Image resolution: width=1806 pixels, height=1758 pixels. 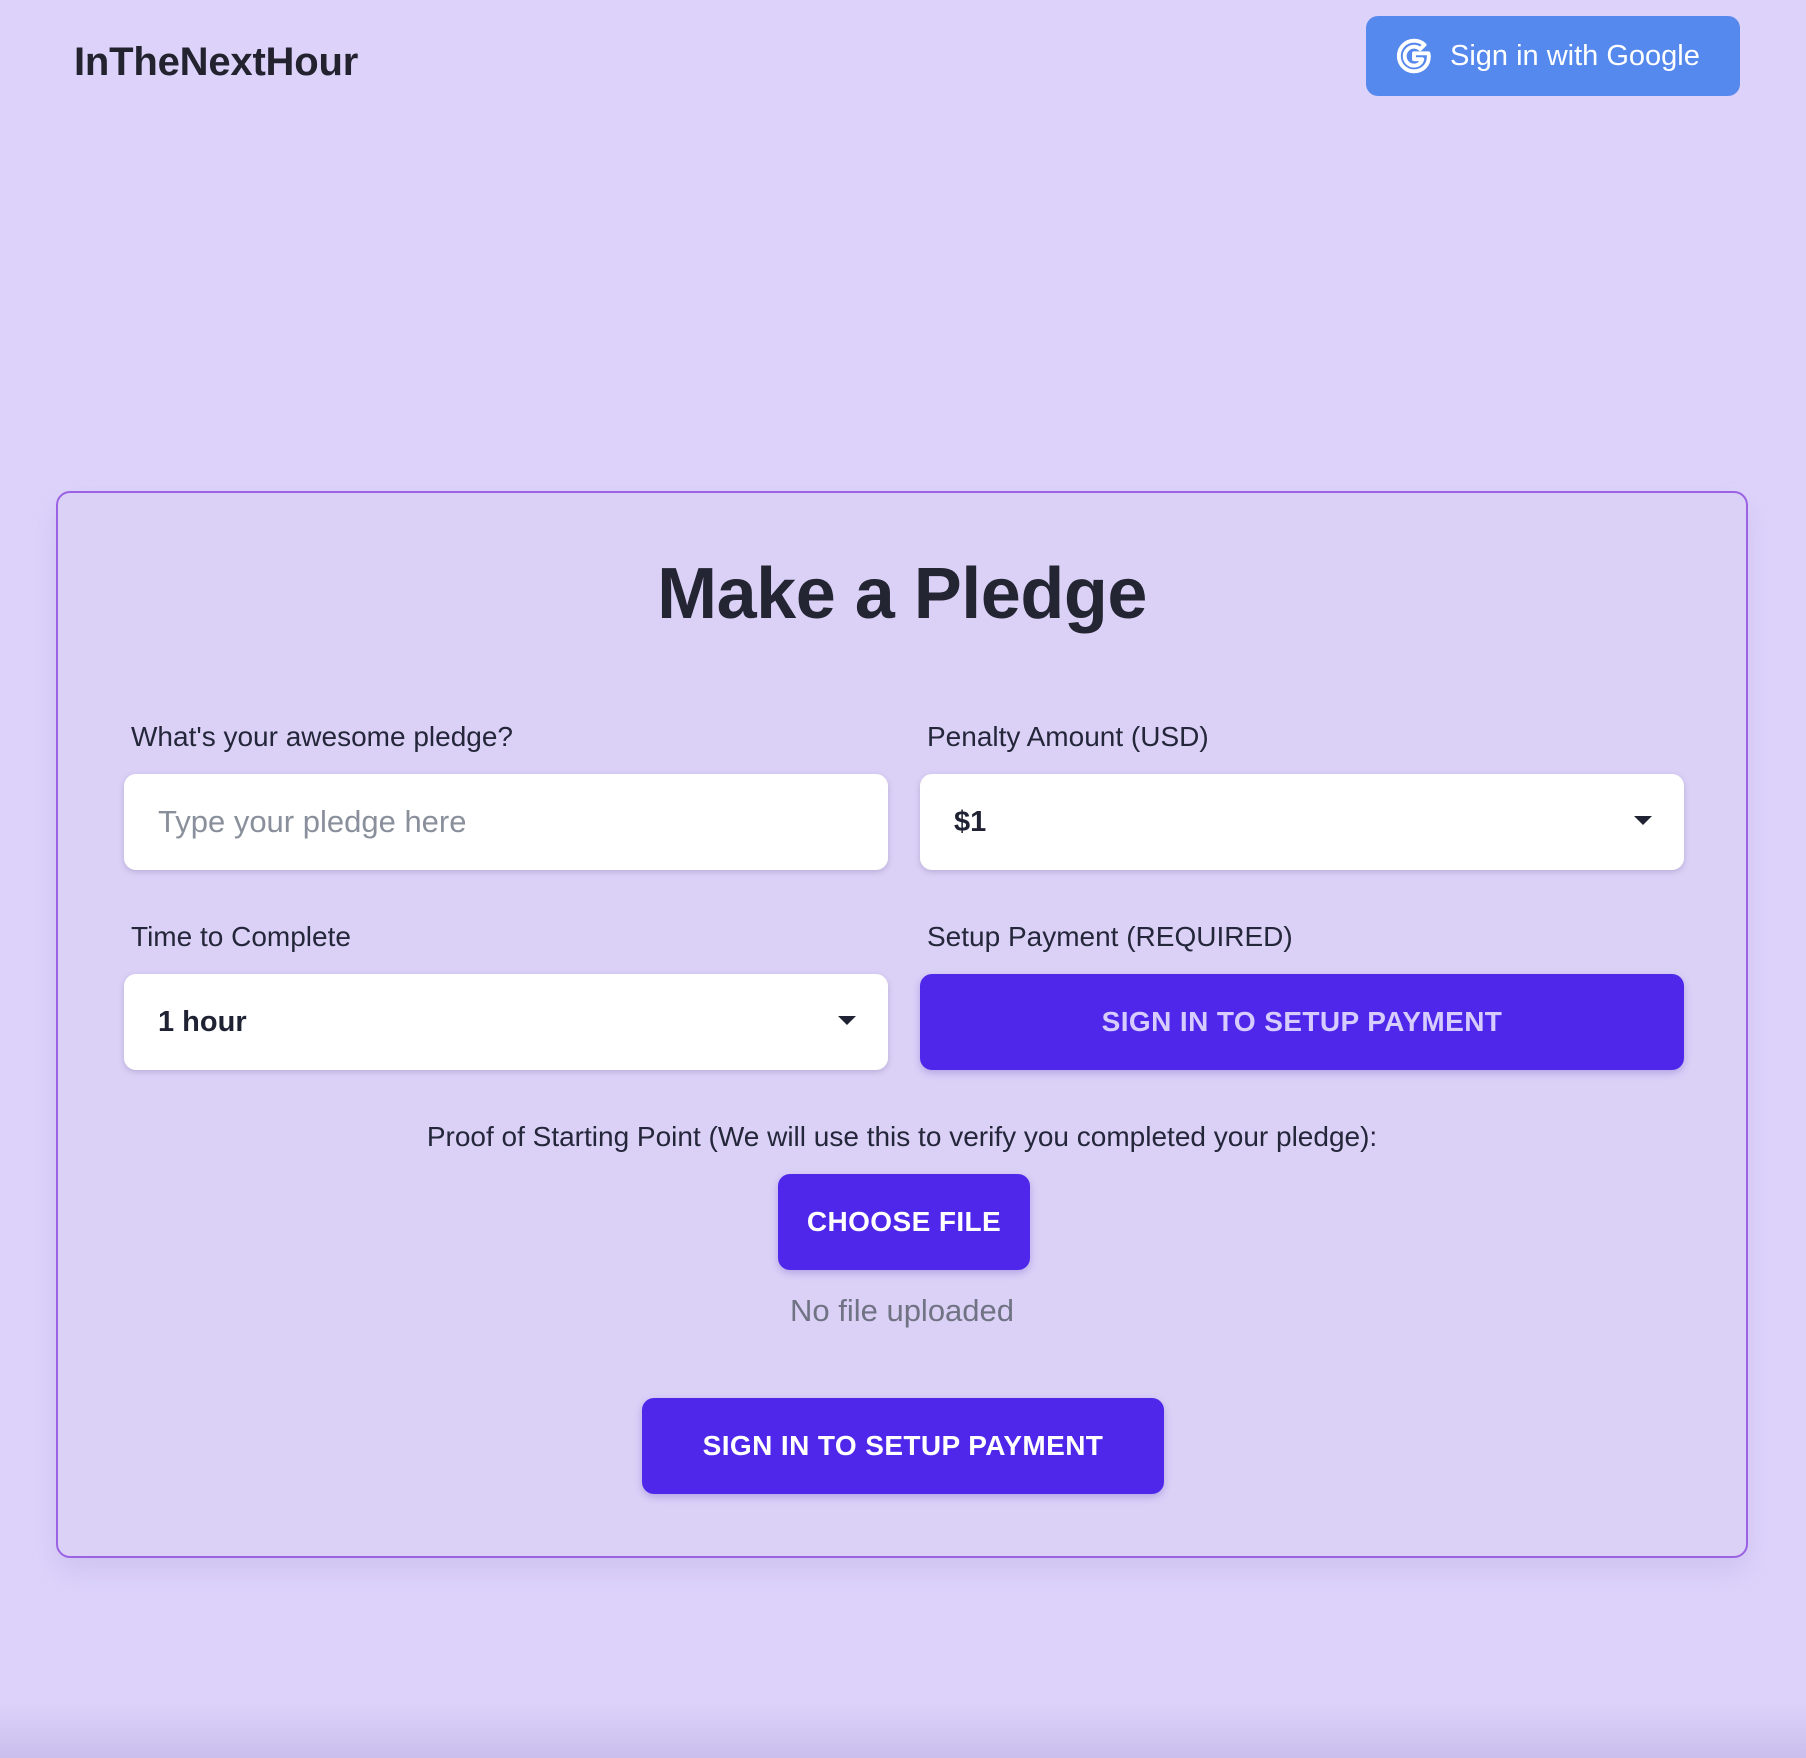 I want to click on brand-logo-text: InTheNextHour, so click(x=216, y=62).